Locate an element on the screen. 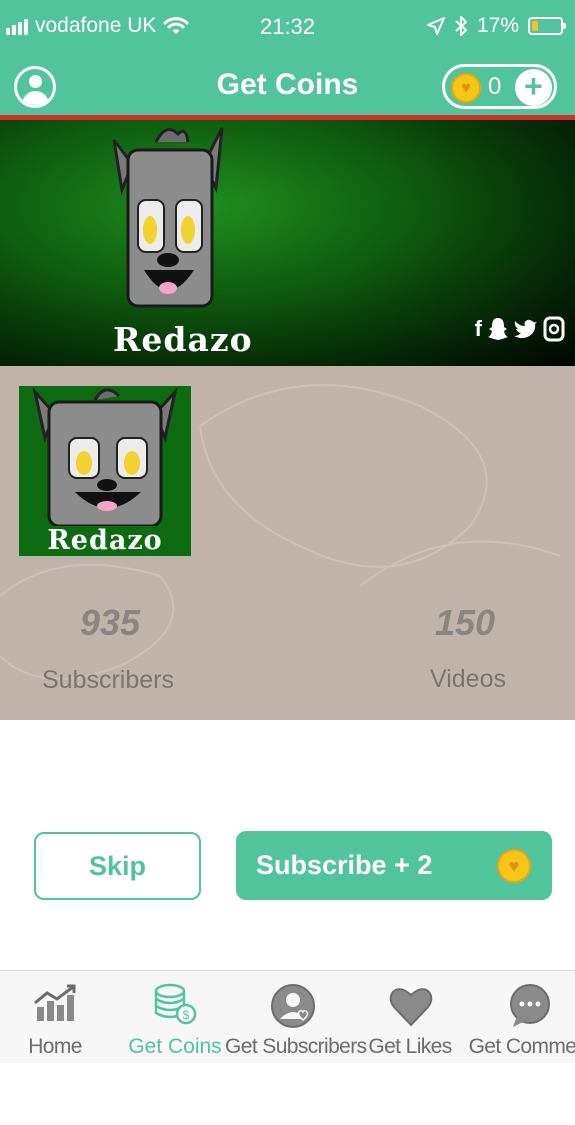 Image resolution: width=575 pixels, height=1125 pixels. chart-icon is located at coordinates (55, 1002).